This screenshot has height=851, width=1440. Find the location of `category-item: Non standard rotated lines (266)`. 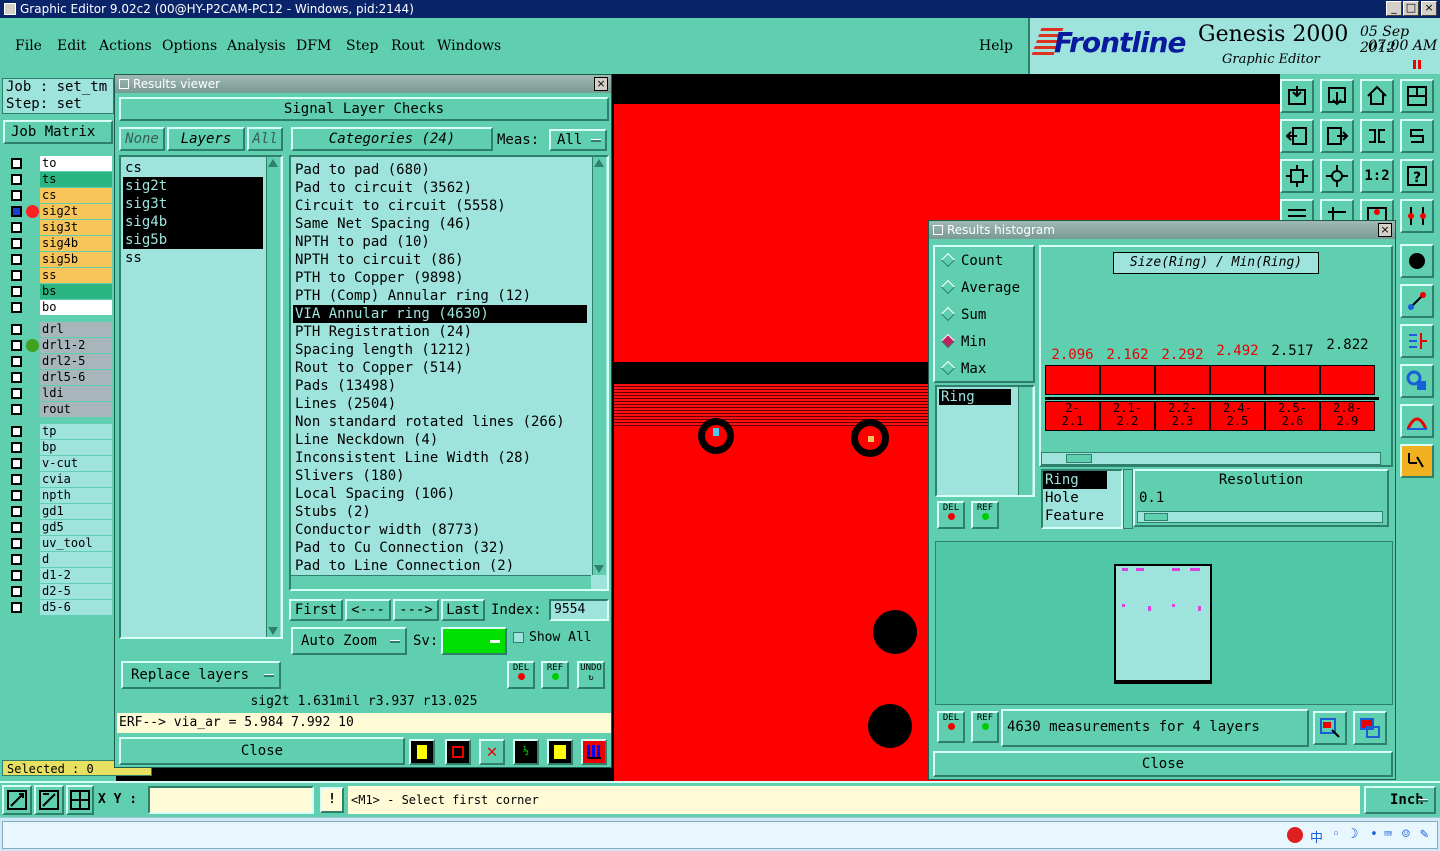

category-item: Non standard rotated lines (266) is located at coordinates (440, 422).